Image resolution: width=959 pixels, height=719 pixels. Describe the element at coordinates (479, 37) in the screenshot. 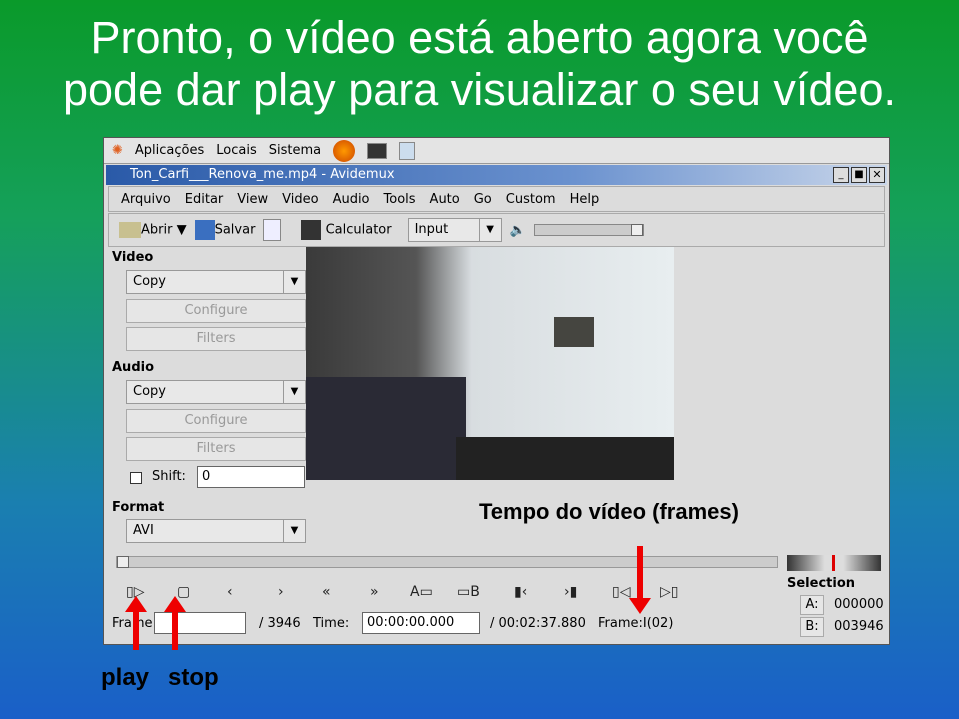

I see `heading-line-1: Pronto, o vídeo está aberto agora você` at that location.